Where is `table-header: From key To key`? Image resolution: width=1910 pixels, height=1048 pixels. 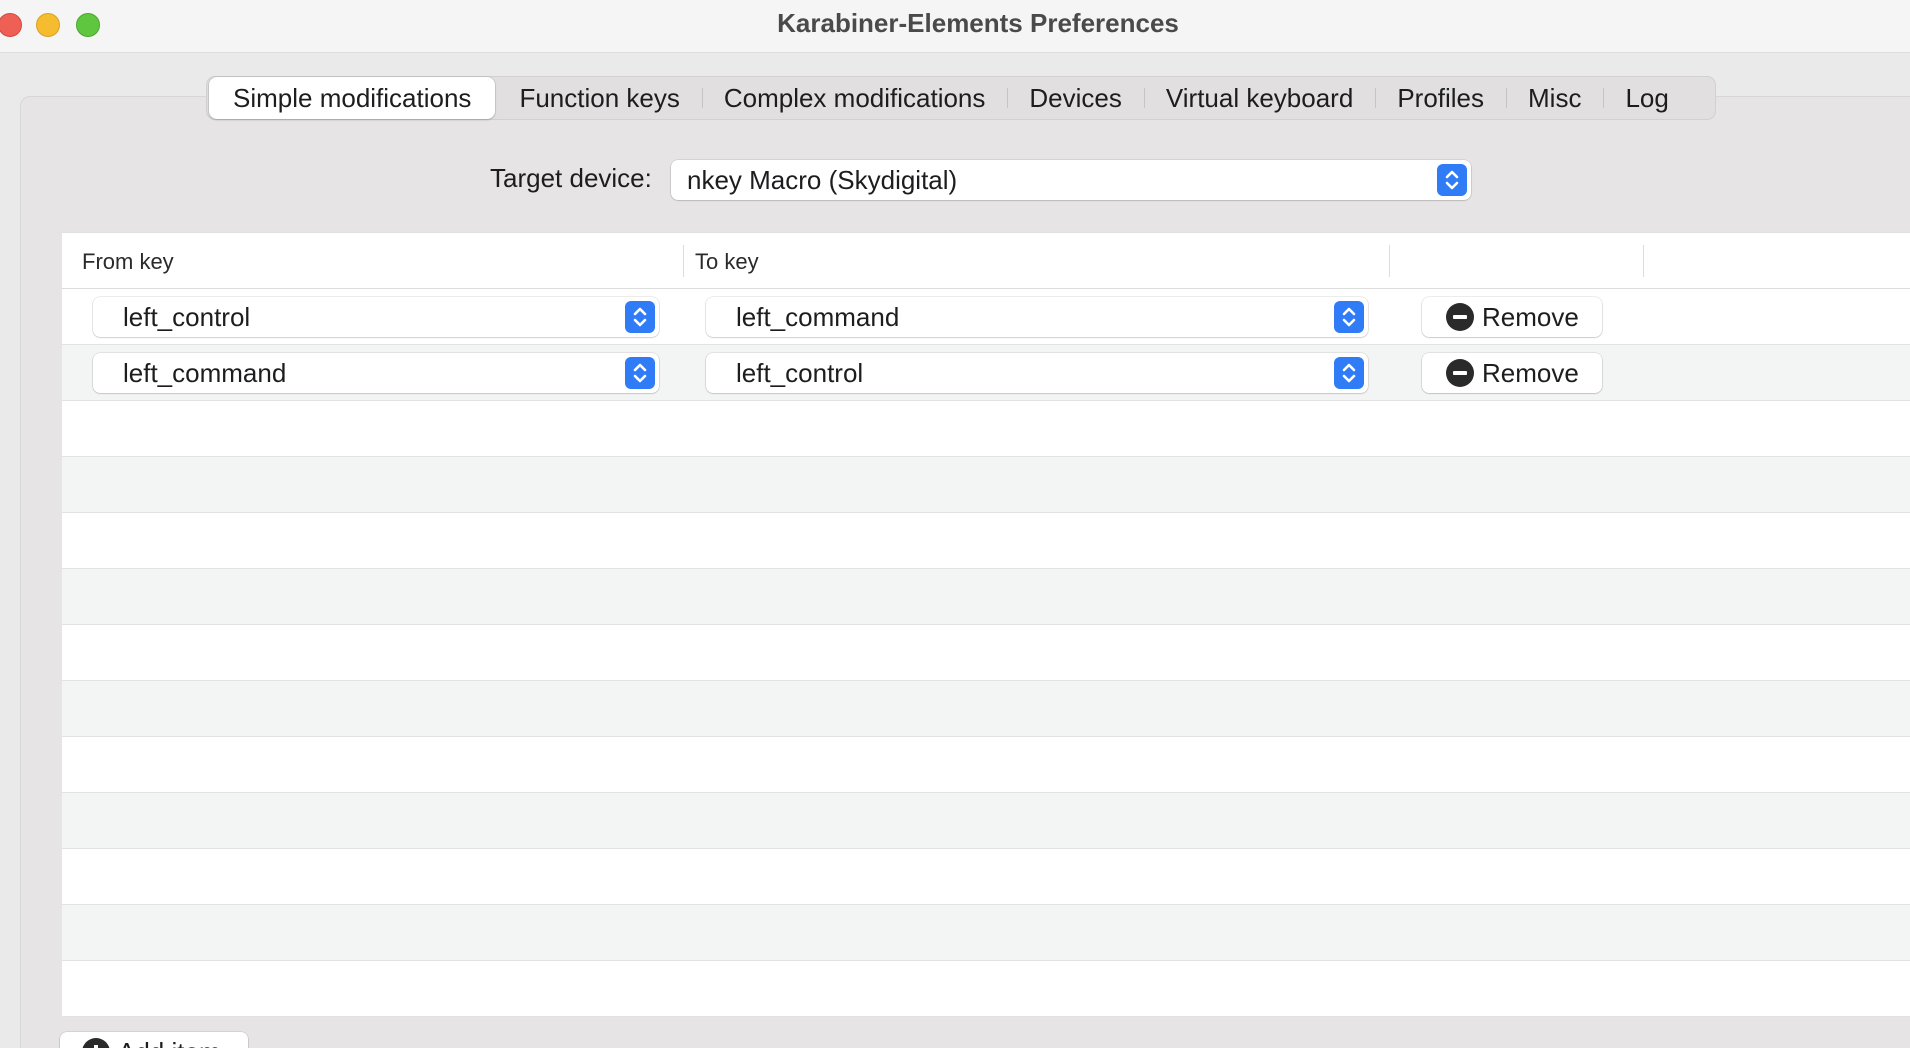 table-header: From key To key is located at coordinates (986, 261).